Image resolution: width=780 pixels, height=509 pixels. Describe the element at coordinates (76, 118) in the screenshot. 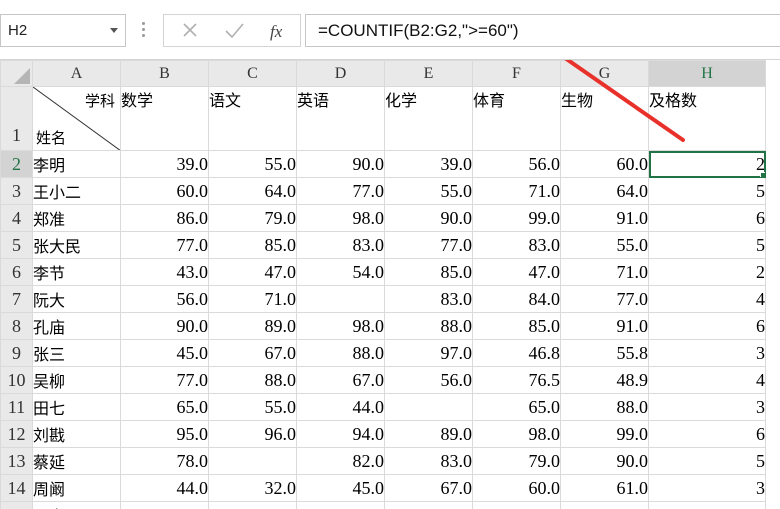

I see `diagonal-header-cell: 学科 姓名` at that location.